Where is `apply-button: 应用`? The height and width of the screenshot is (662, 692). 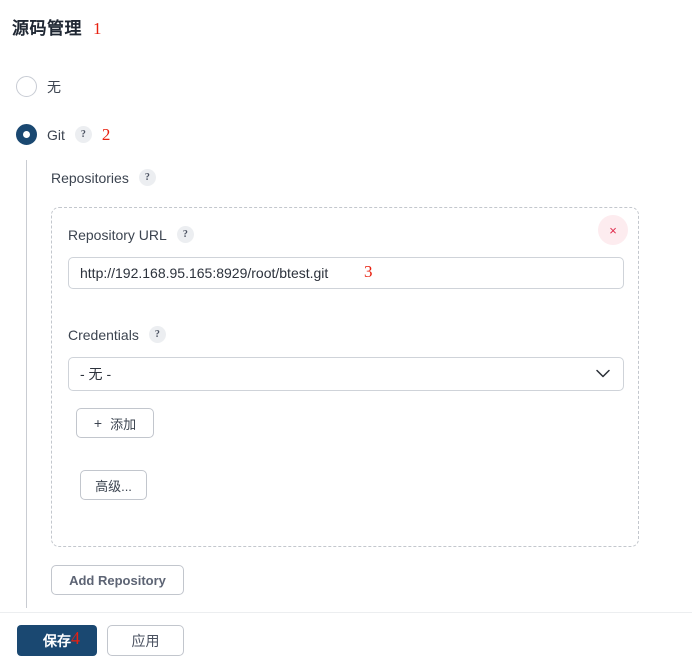 apply-button: 应用 is located at coordinates (145, 640).